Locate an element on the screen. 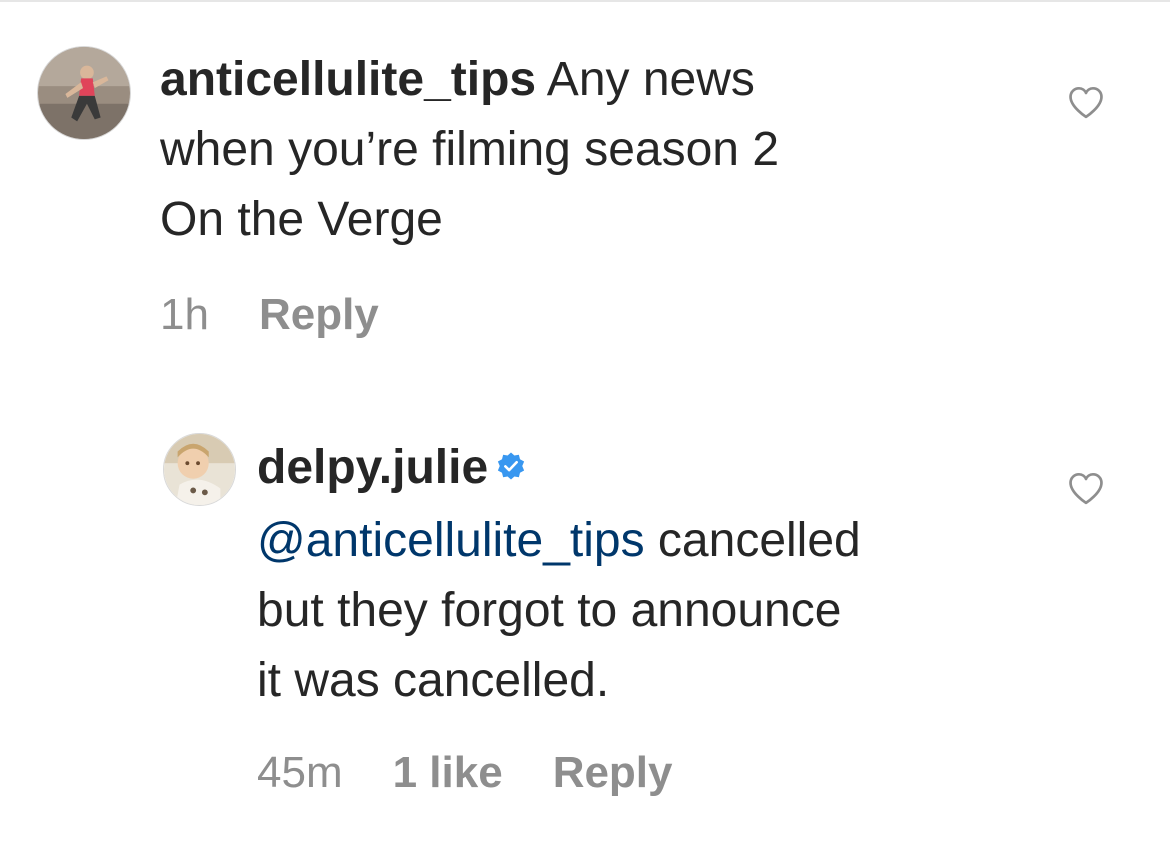 This screenshot has height=853, width=1170. comment-timestamp: 1h is located at coordinates (184, 314).